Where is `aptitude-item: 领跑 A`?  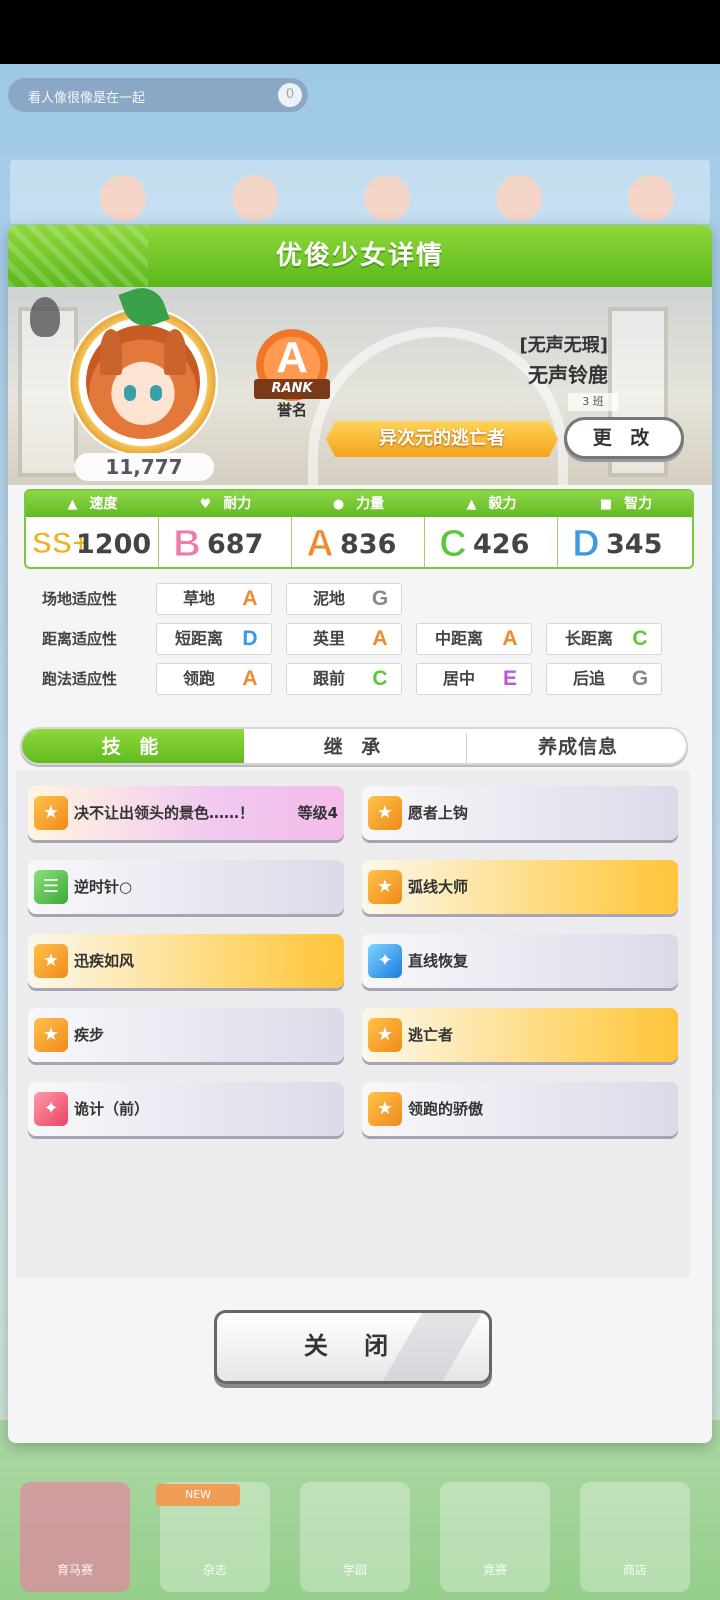
aptitude-item: 领跑 A is located at coordinates (214, 679).